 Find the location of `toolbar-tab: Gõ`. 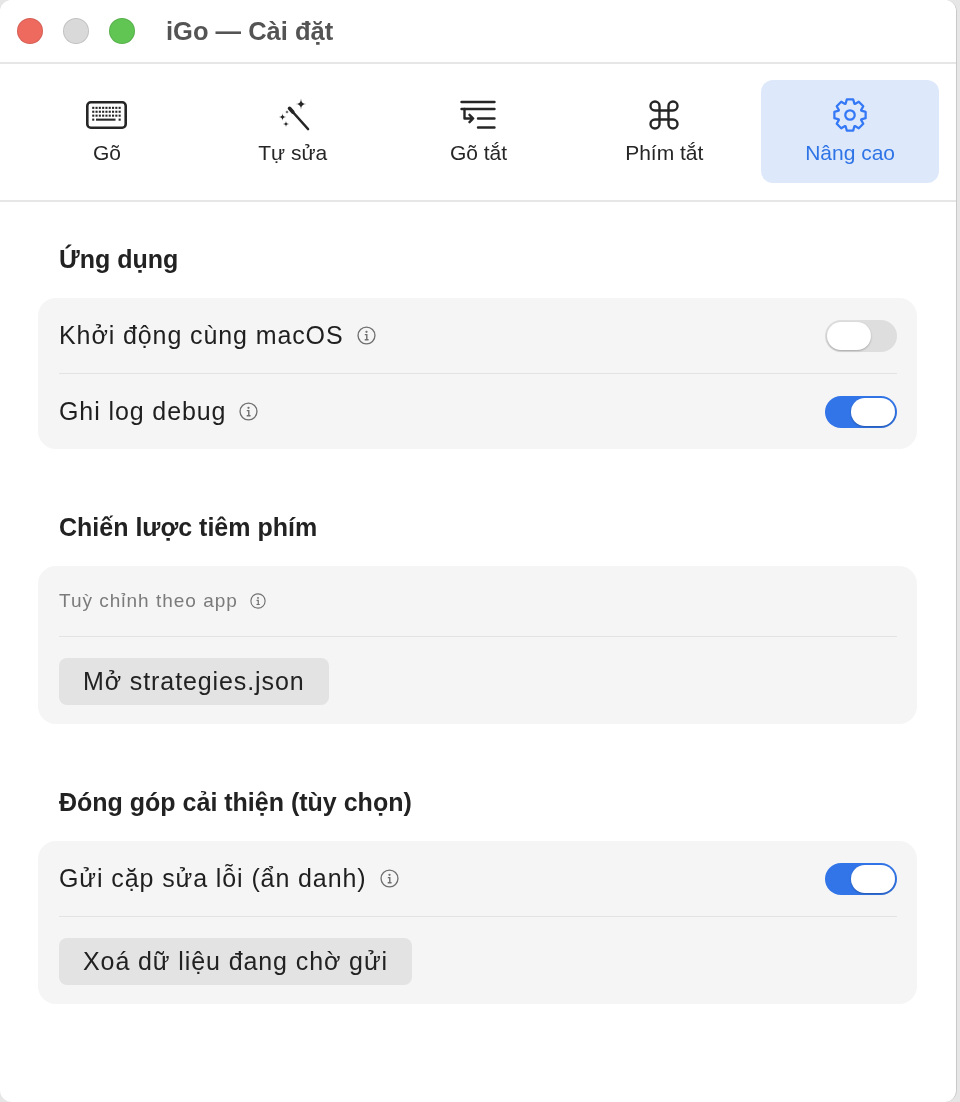

toolbar-tab: Gõ is located at coordinates (107, 131).